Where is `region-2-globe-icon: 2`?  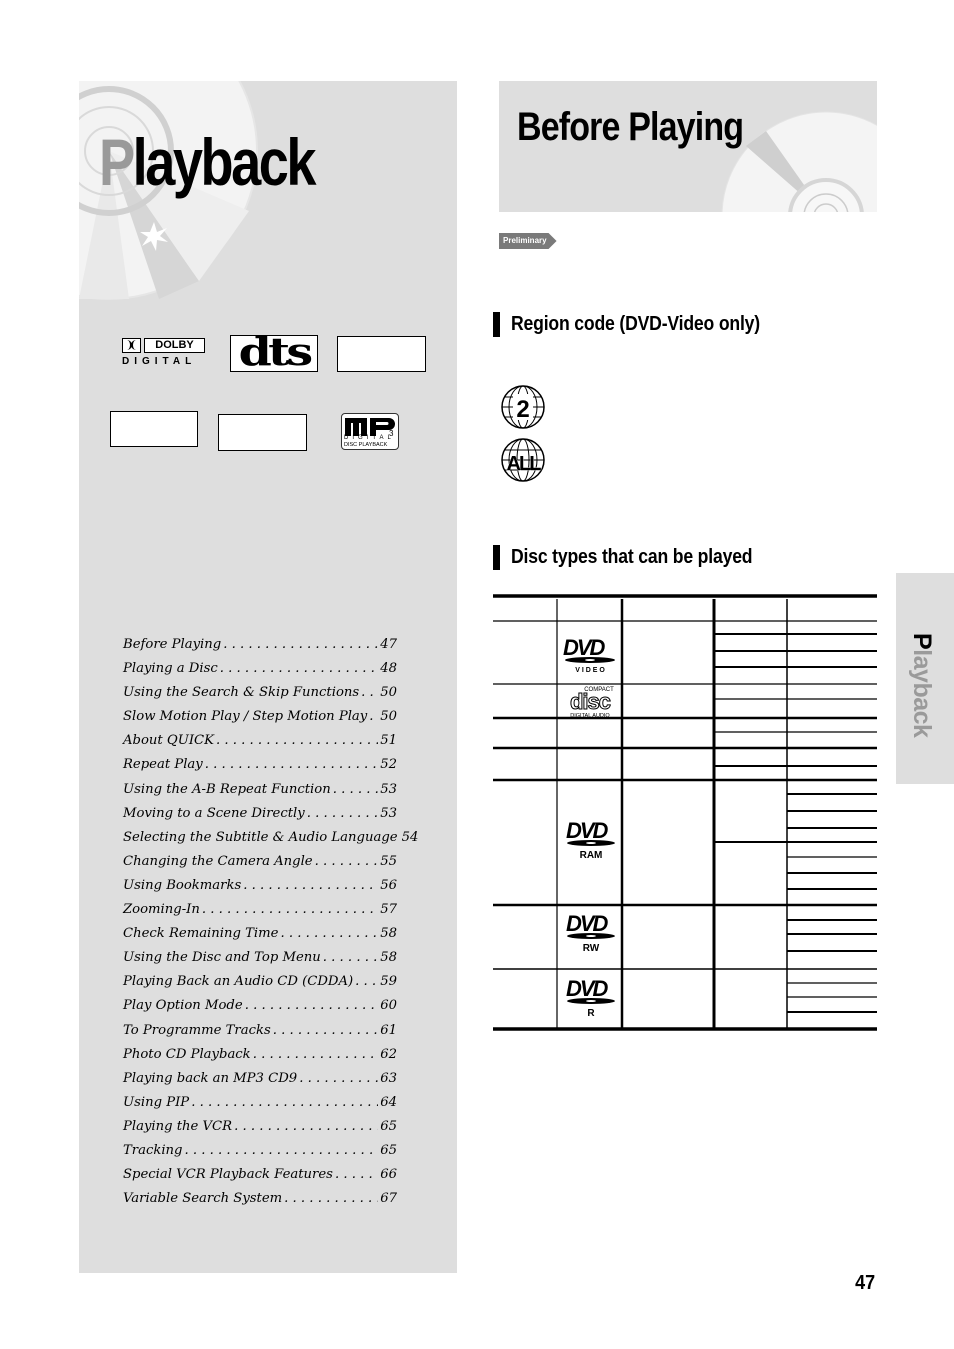
region-2-globe-icon: 2 is located at coordinates (523, 407).